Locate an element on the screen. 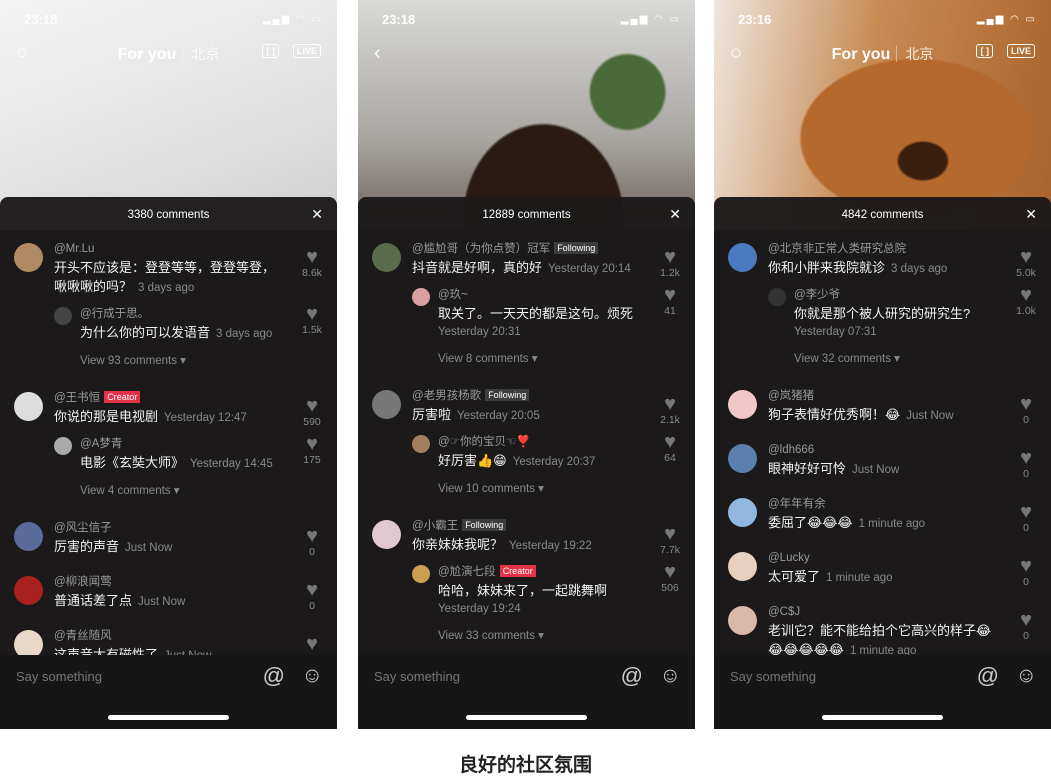 The image size is (1051, 777). username-text: @年年有余 is located at coordinates (797, 504).